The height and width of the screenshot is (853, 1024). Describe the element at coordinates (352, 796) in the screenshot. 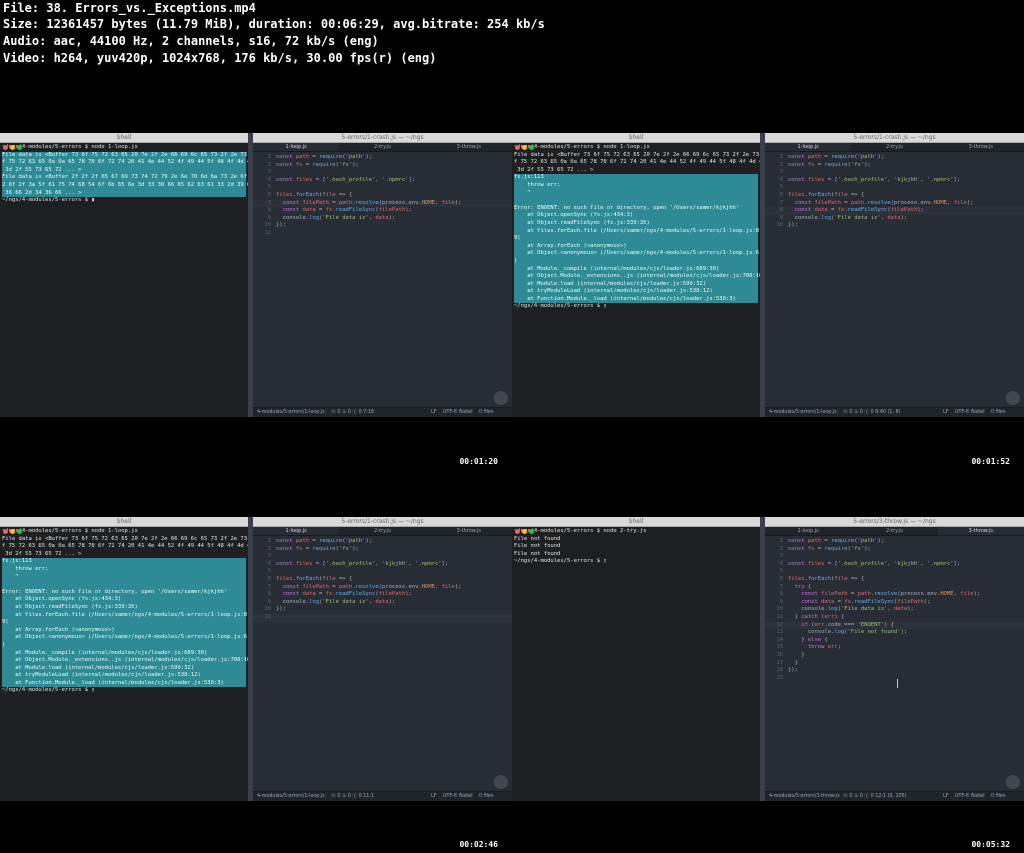

I see `status-diagnostics: ⓪ 0 ⚠ 0 ⓘ 0 11:1` at that location.